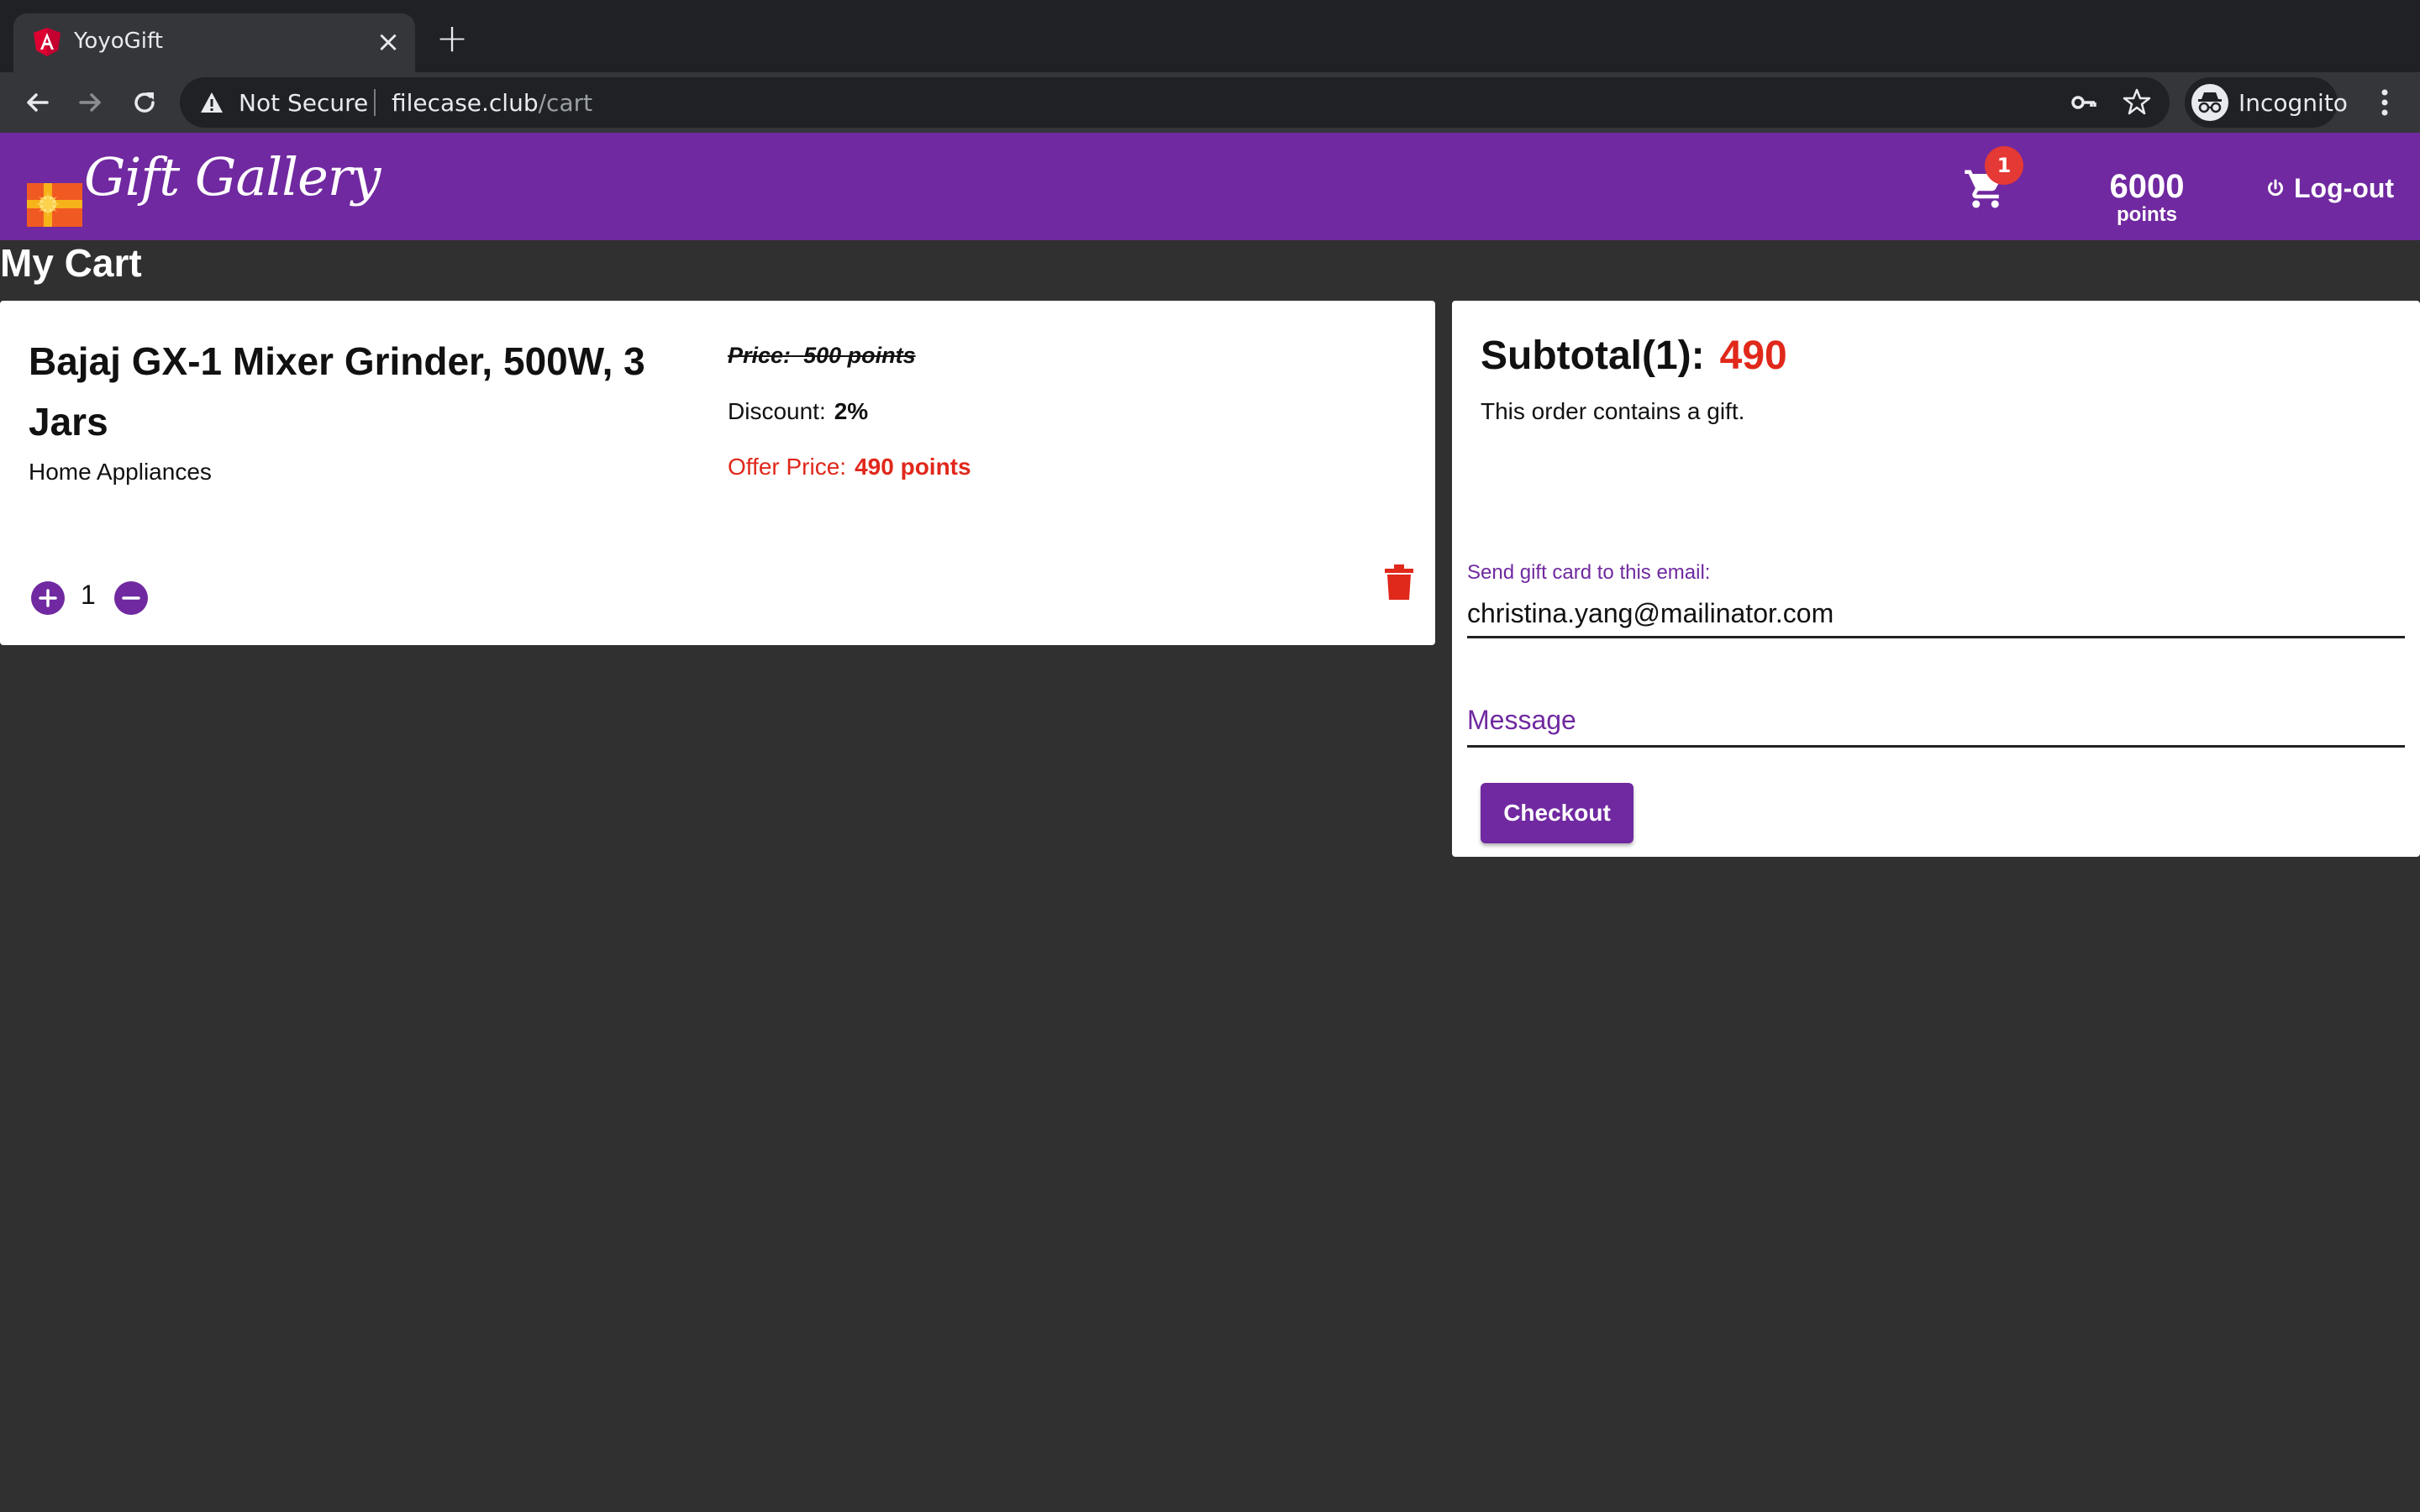  What do you see at coordinates (849, 467) in the screenshot?
I see `offer-price: Offer Price: 490 points` at bounding box center [849, 467].